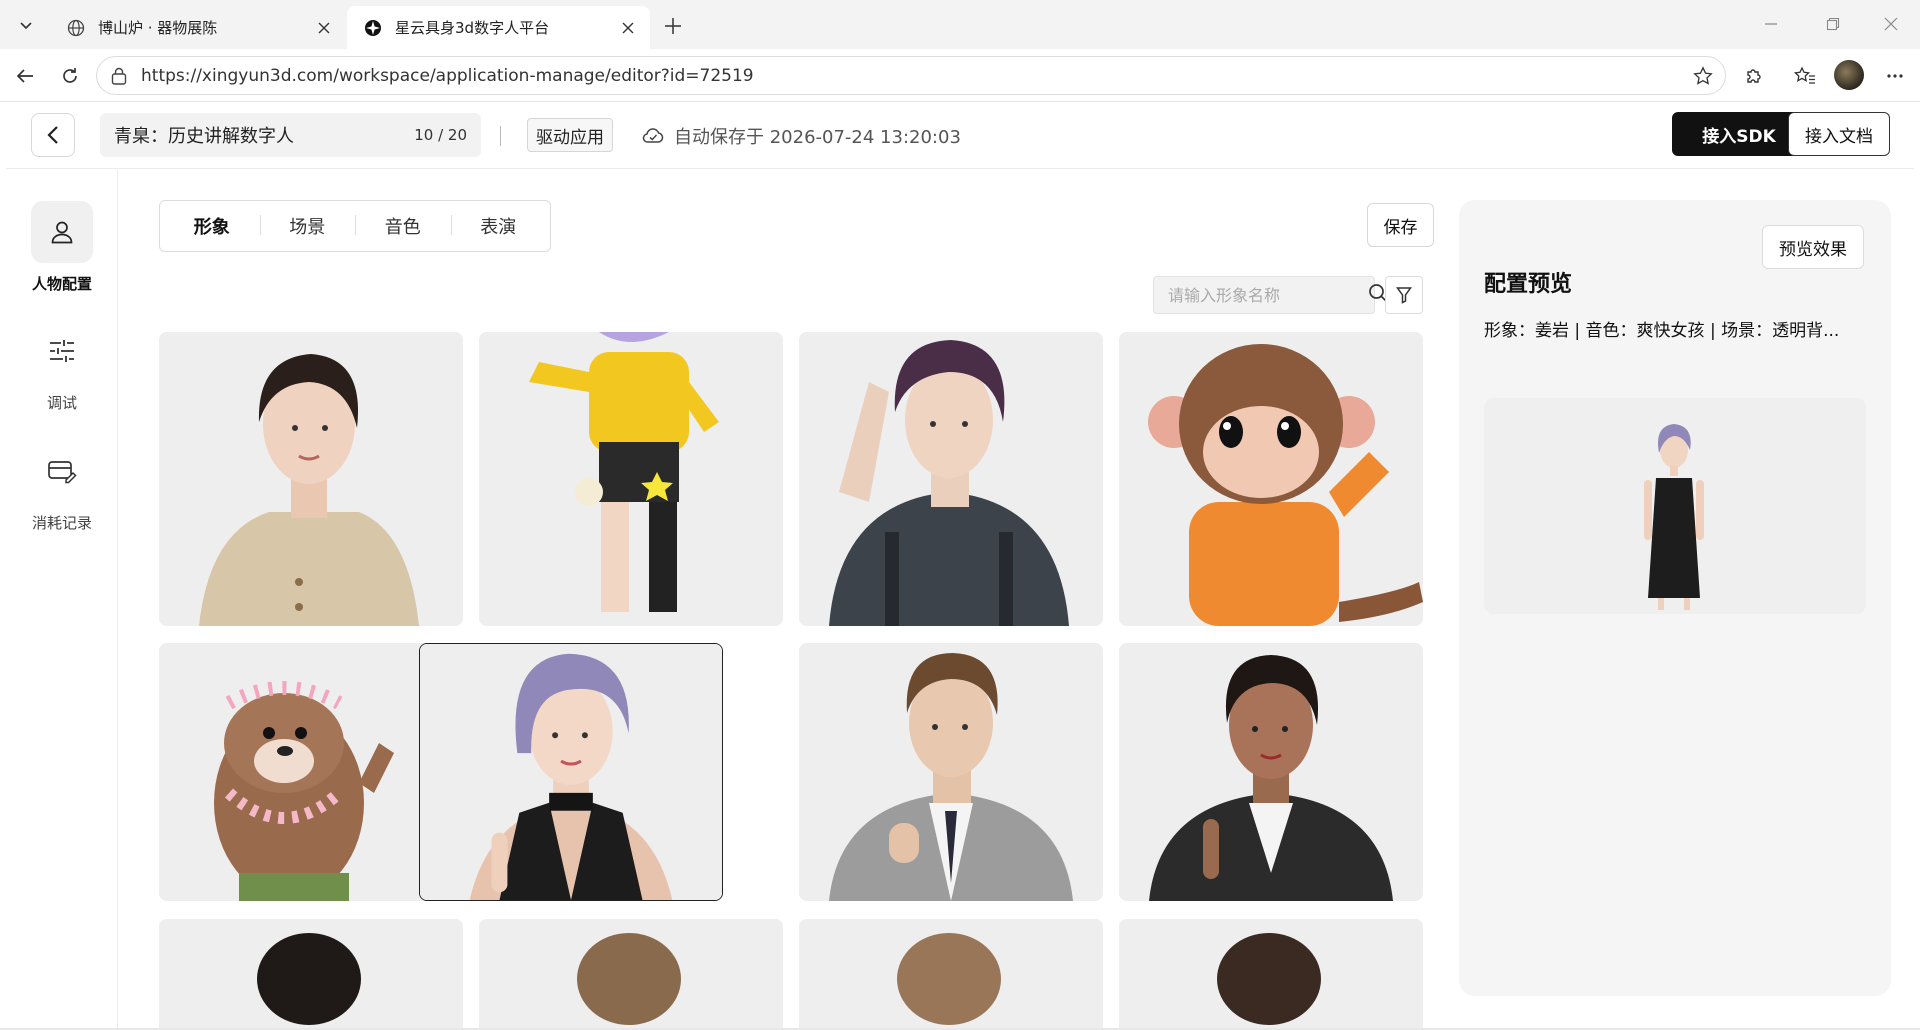 The width and height of the screenshot is (1920, 1030). I want to click on drive-app-badge: 驱动应用, so click(570, 135).